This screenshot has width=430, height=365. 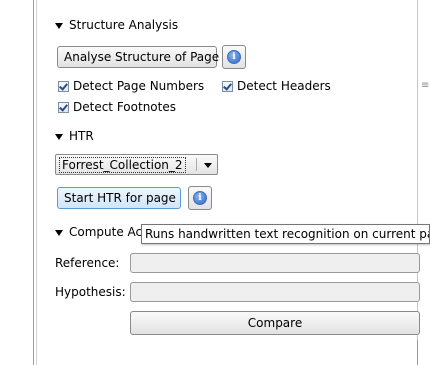 I want to click on structure-info-button: i, so click(x=234, y=57).